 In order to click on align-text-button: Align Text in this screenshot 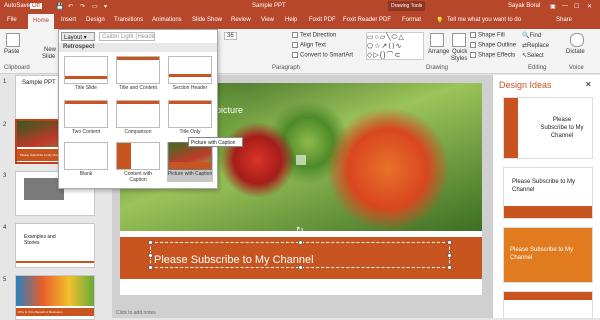, I will do `click(309, 45)`.